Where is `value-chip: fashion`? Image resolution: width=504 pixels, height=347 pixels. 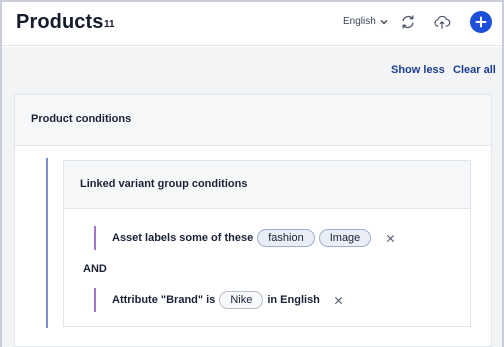 value-chip: fashion is located at coordinates (286, 238).